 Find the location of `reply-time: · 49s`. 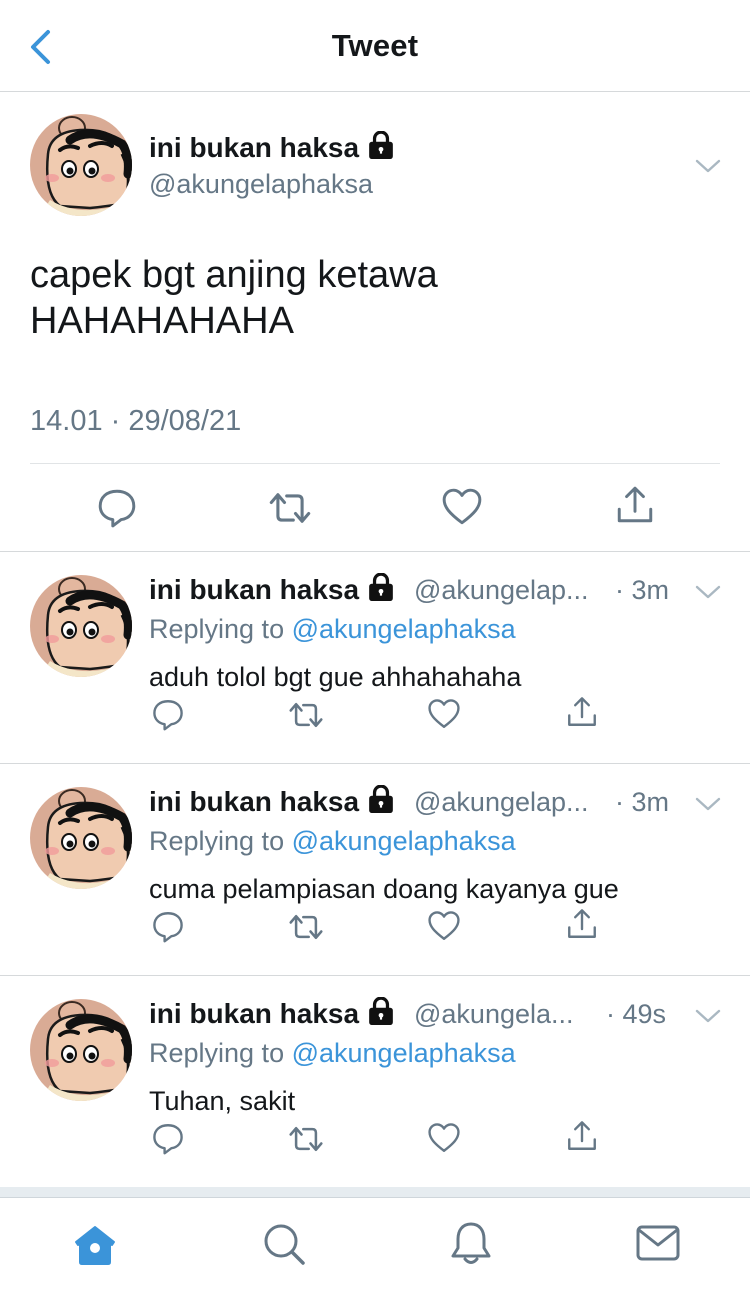

reply-time: · 49s is located at coordinates (636, 1014).